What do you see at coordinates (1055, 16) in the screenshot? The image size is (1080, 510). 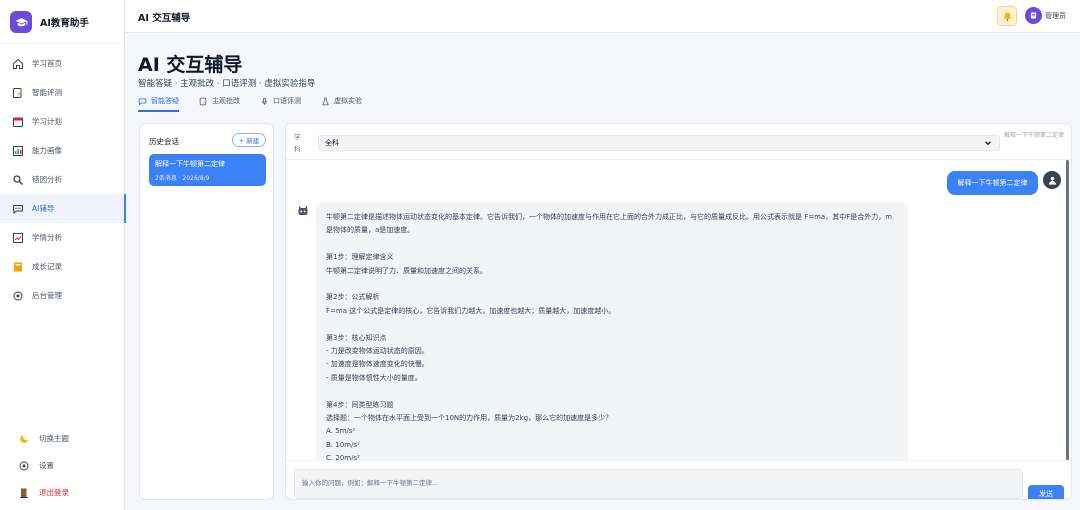 I see `user-name: 管理员` at bounding box center [1055, 16].